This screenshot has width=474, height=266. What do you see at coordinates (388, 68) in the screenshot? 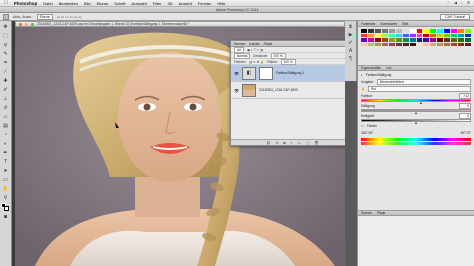
I see `tab-info: Info` at bounding box center [388, 68].